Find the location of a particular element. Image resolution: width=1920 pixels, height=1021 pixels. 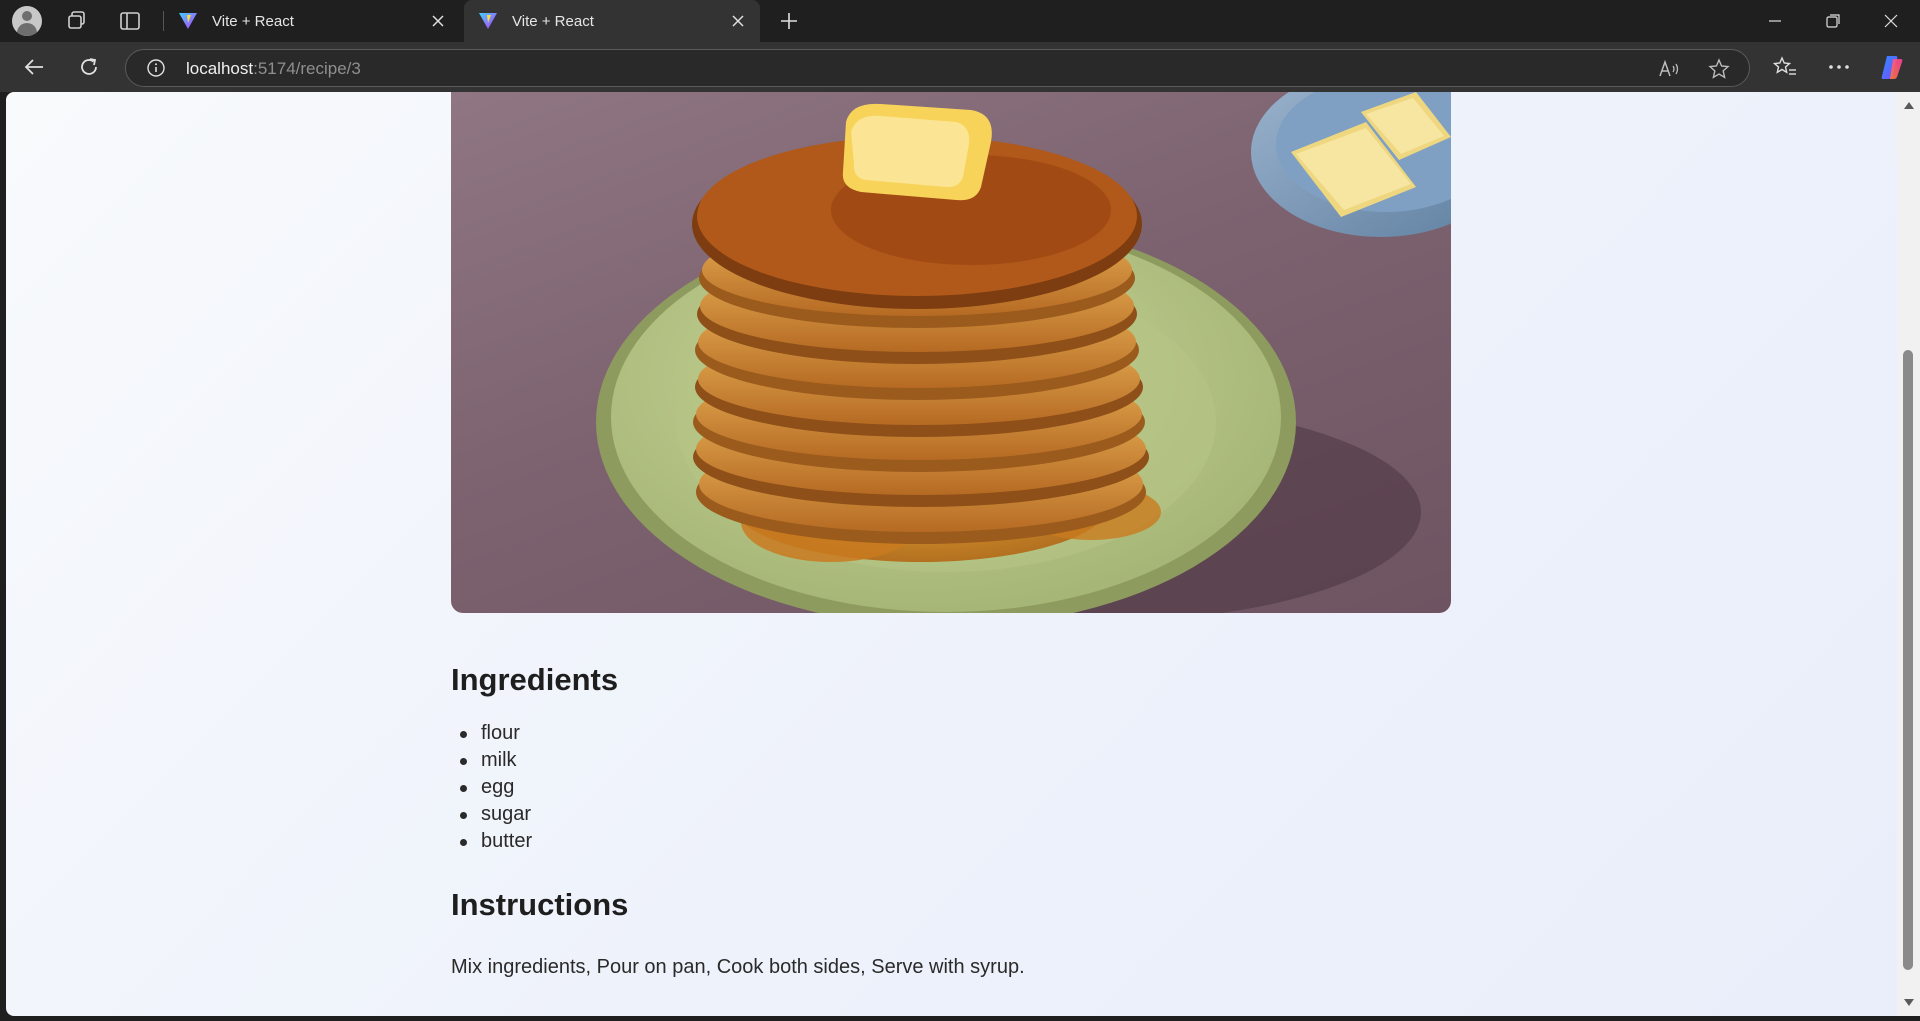

url-path: :5174/recipe/3 is located at coordinates (307, 68).